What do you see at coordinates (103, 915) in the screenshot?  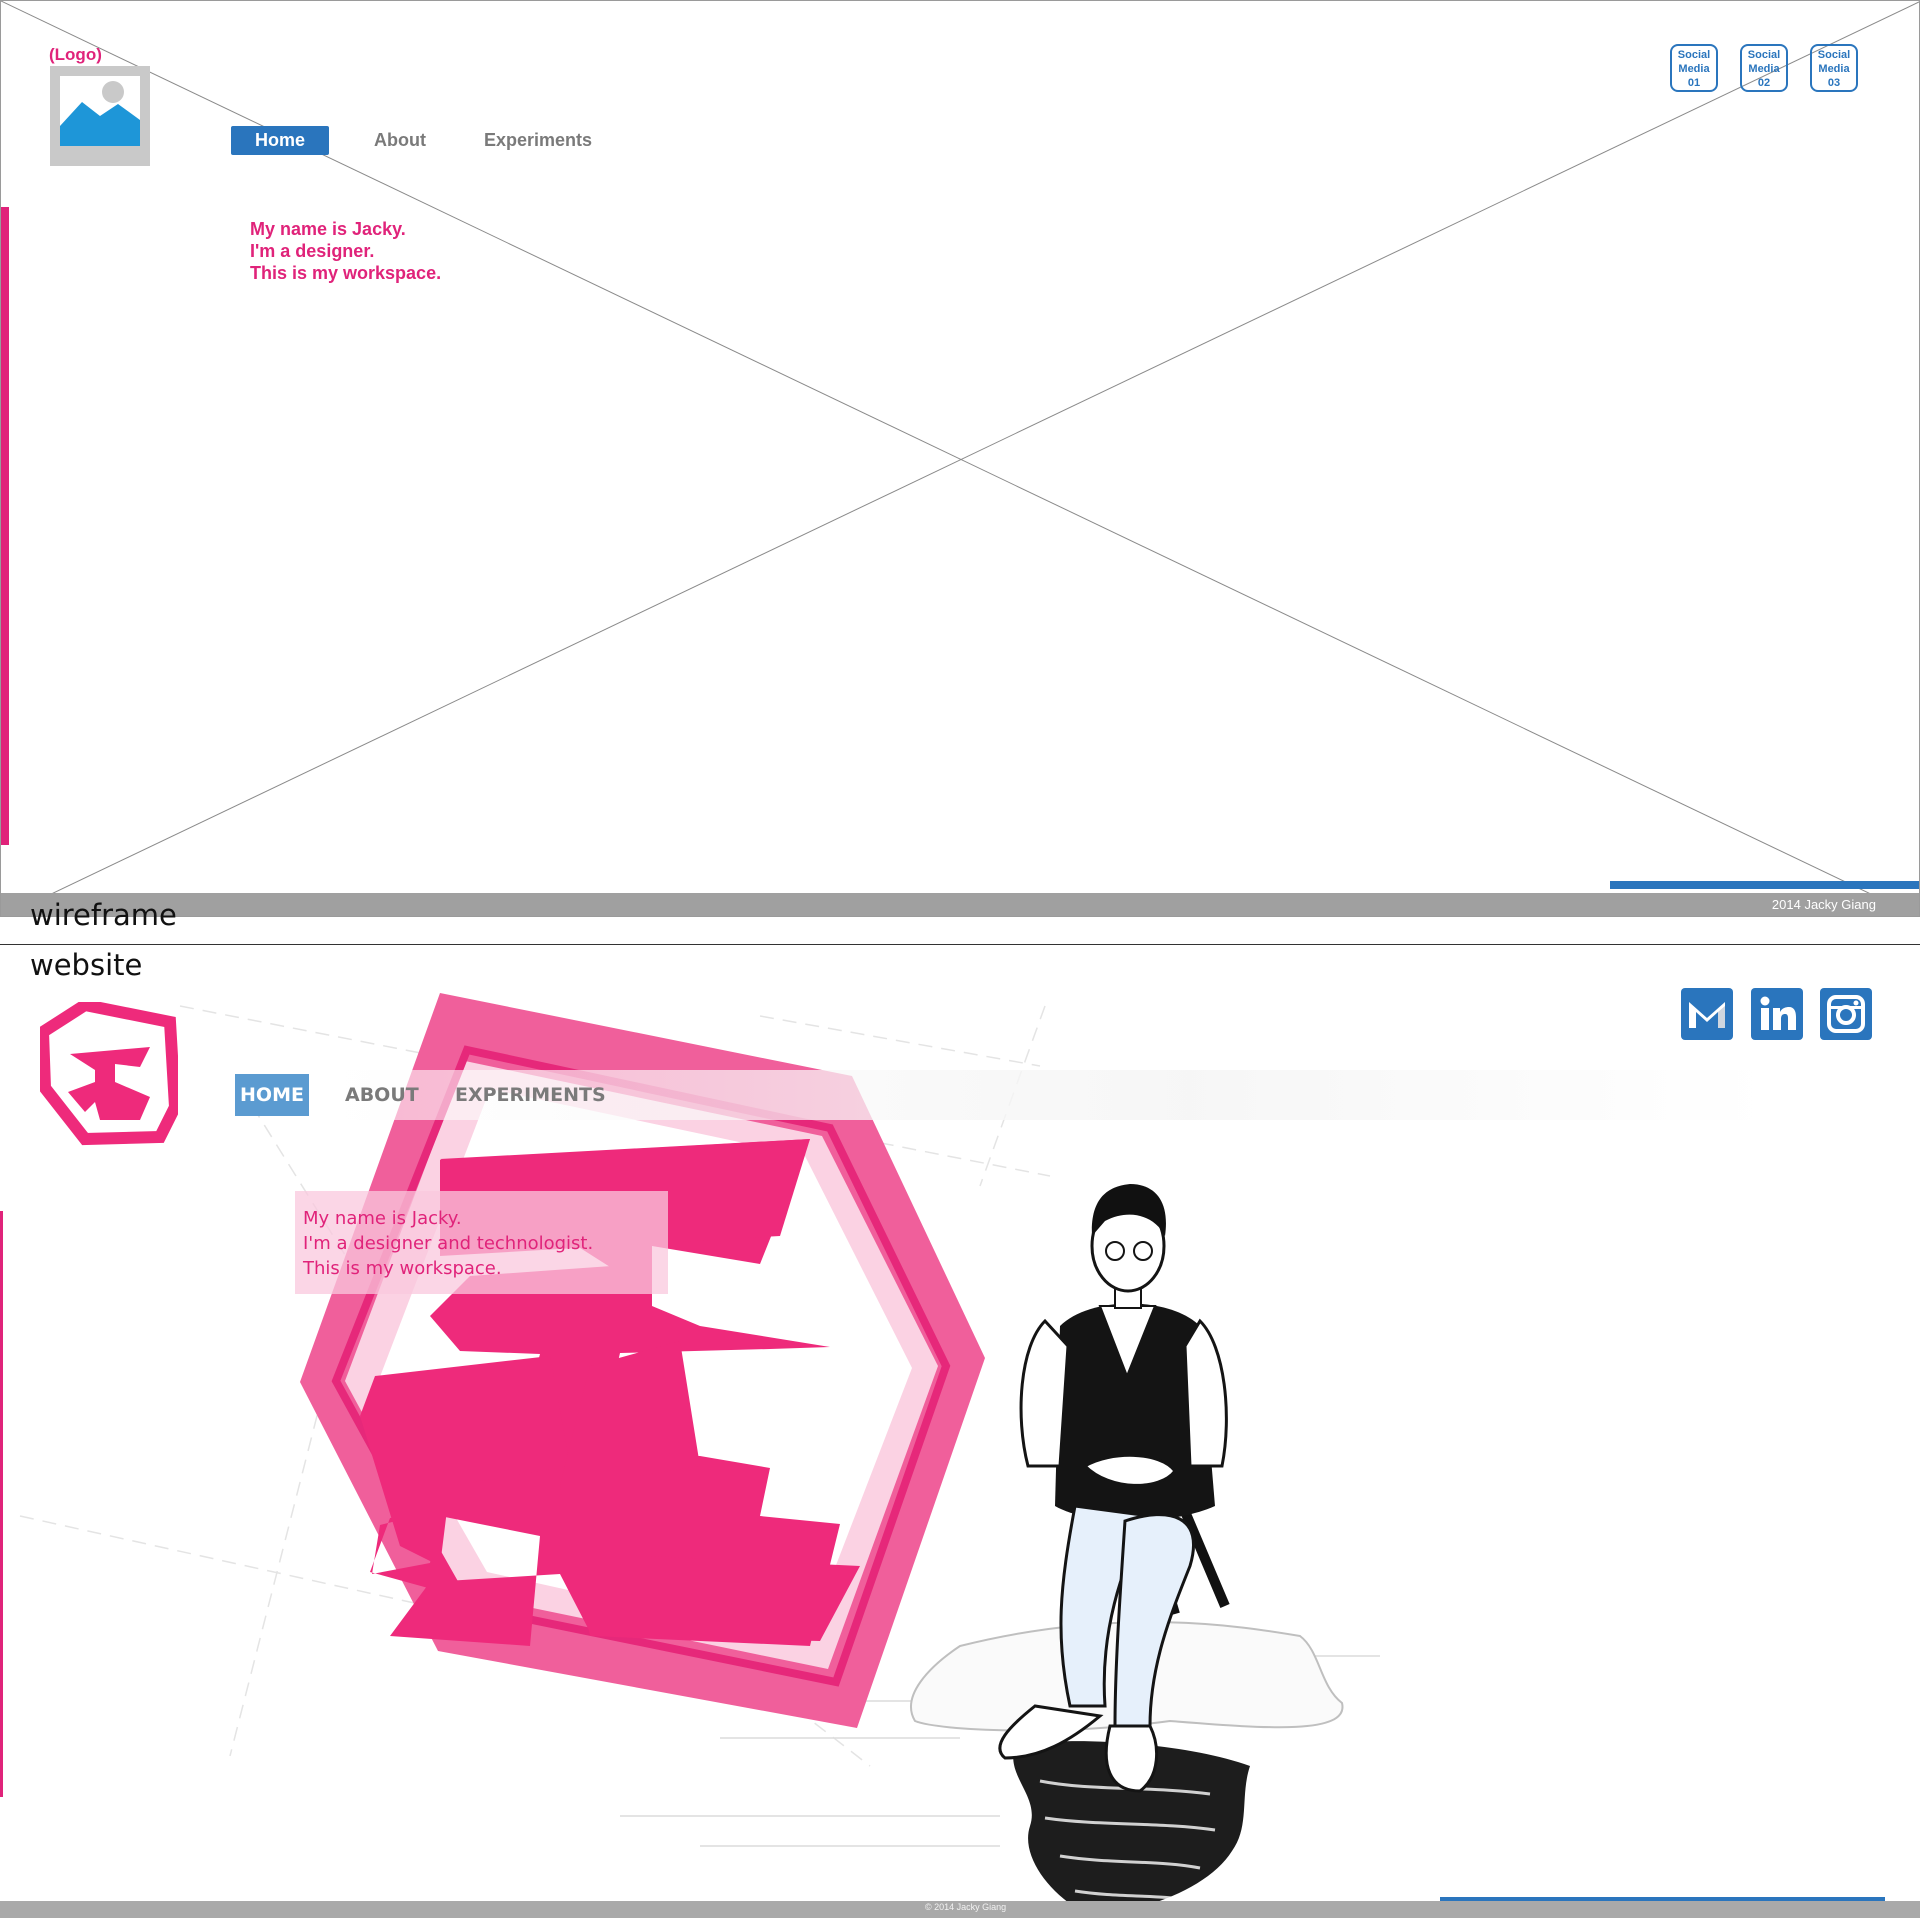 I see `caption-wireframe: wireframe` at bounding box center [103, 915].